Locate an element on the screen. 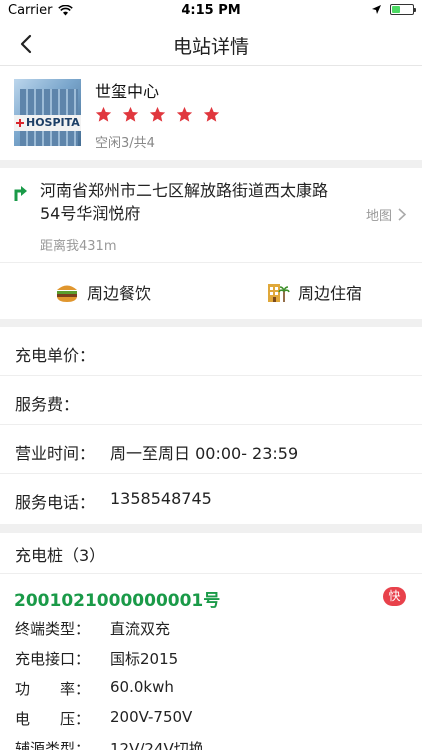 The image size is (422, 750). pile-row-value: 直流双充 is located at coordinates (140, 629).